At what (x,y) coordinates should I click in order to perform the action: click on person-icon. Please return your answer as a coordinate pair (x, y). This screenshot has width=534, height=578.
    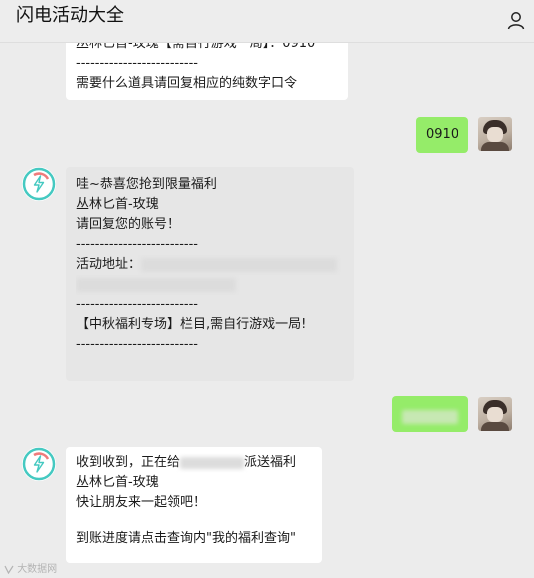
    Looking at the image, I should click on (516, 20).